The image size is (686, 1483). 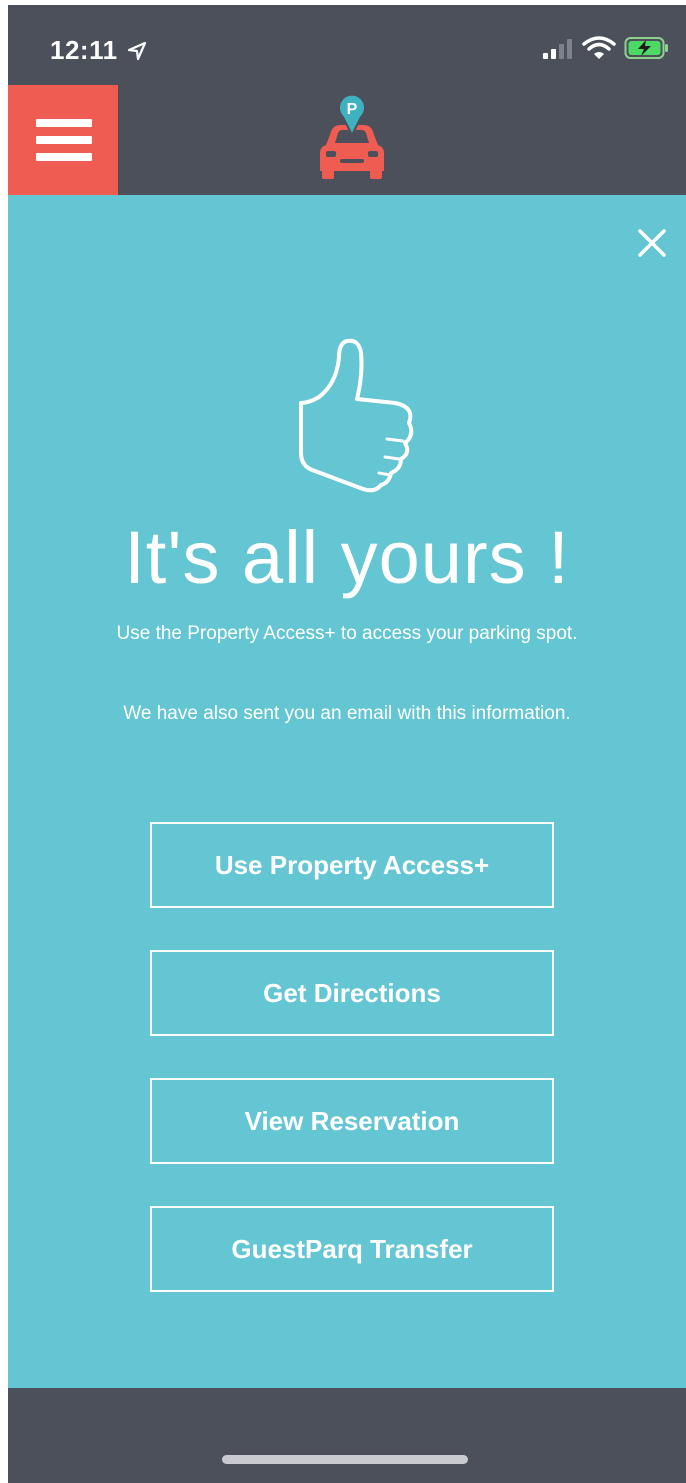 I want to click on close-icon, so click(x=652, y=243).